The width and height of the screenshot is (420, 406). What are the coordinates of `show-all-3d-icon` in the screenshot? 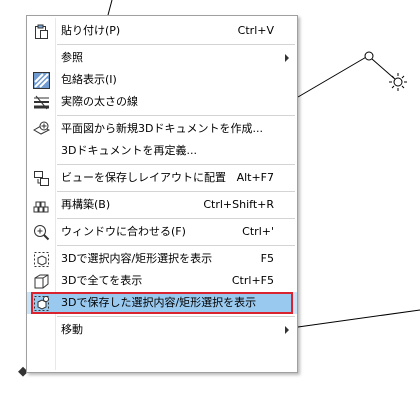 It's located at (41, 281).